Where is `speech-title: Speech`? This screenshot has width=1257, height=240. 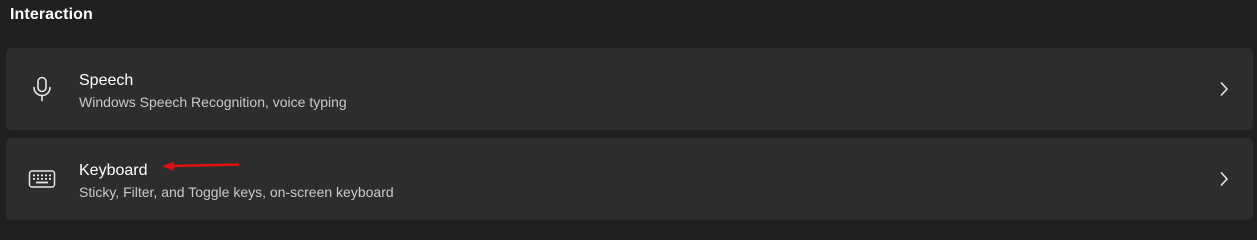
speech-title: Speech is located at coordinates (106, 80).